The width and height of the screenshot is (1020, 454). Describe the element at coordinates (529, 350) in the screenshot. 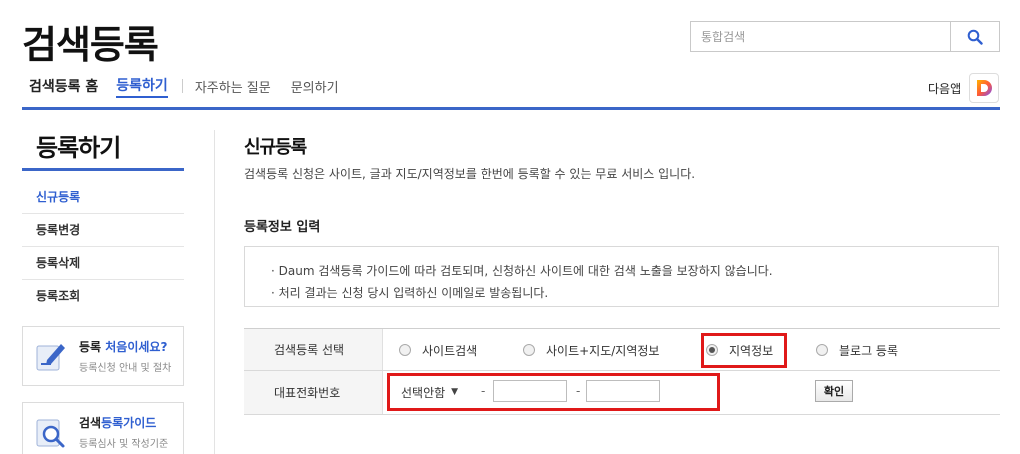

I see `radio-site-map` at that location.